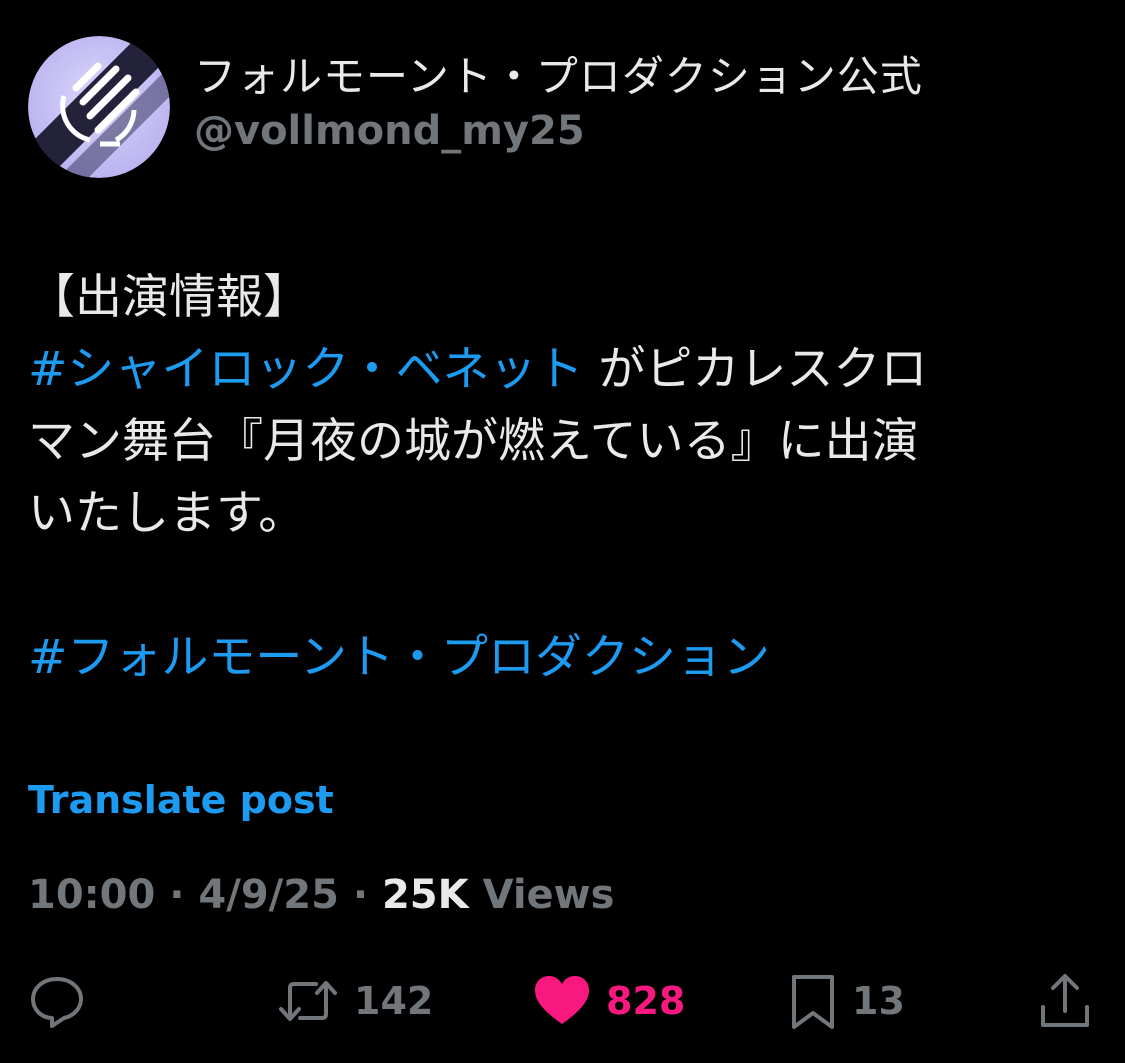 This screenshot has height=1063, width=1125. What do you see at coordinates (268, 895) in the screenshot?
I see `post-date: 4/9/25` at bounding box center [268, 895].